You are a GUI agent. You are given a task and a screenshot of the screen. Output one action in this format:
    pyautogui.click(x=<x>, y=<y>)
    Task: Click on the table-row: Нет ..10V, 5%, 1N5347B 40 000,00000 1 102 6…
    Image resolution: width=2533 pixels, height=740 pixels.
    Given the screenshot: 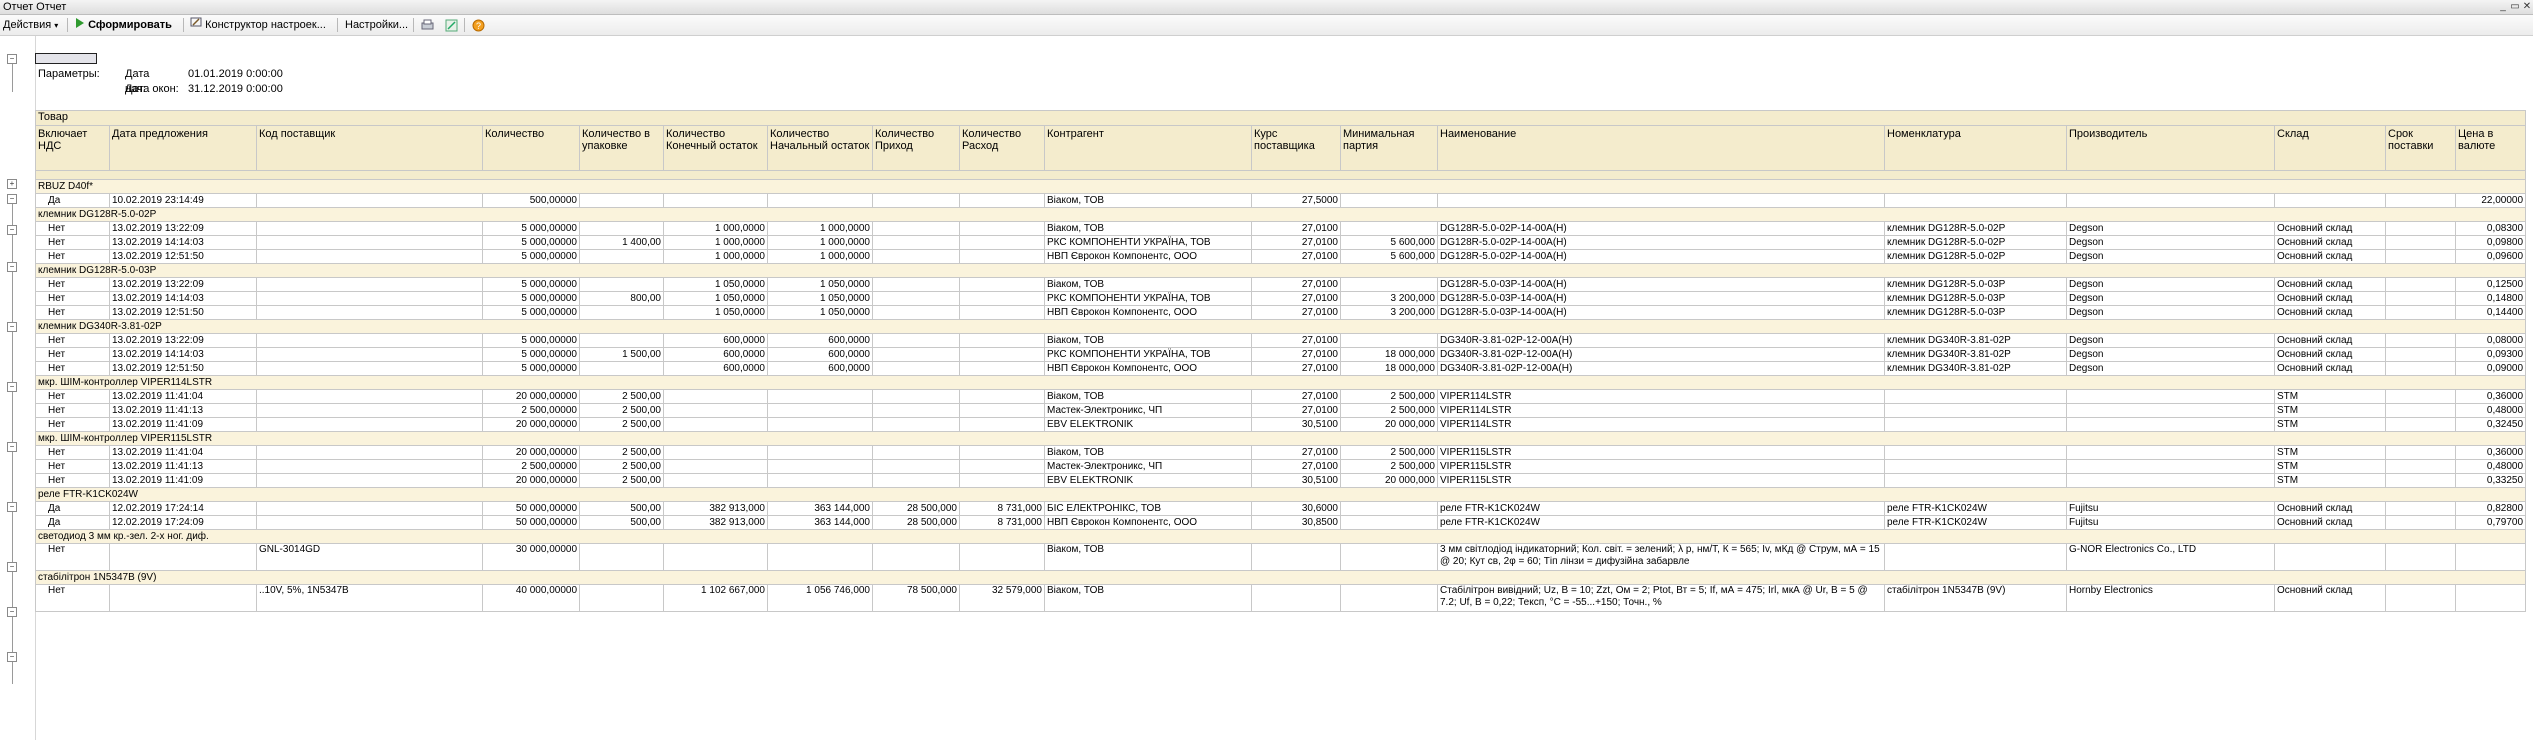 What is the action you would take?
    pyautogui.click(x=1281, y=598)
    